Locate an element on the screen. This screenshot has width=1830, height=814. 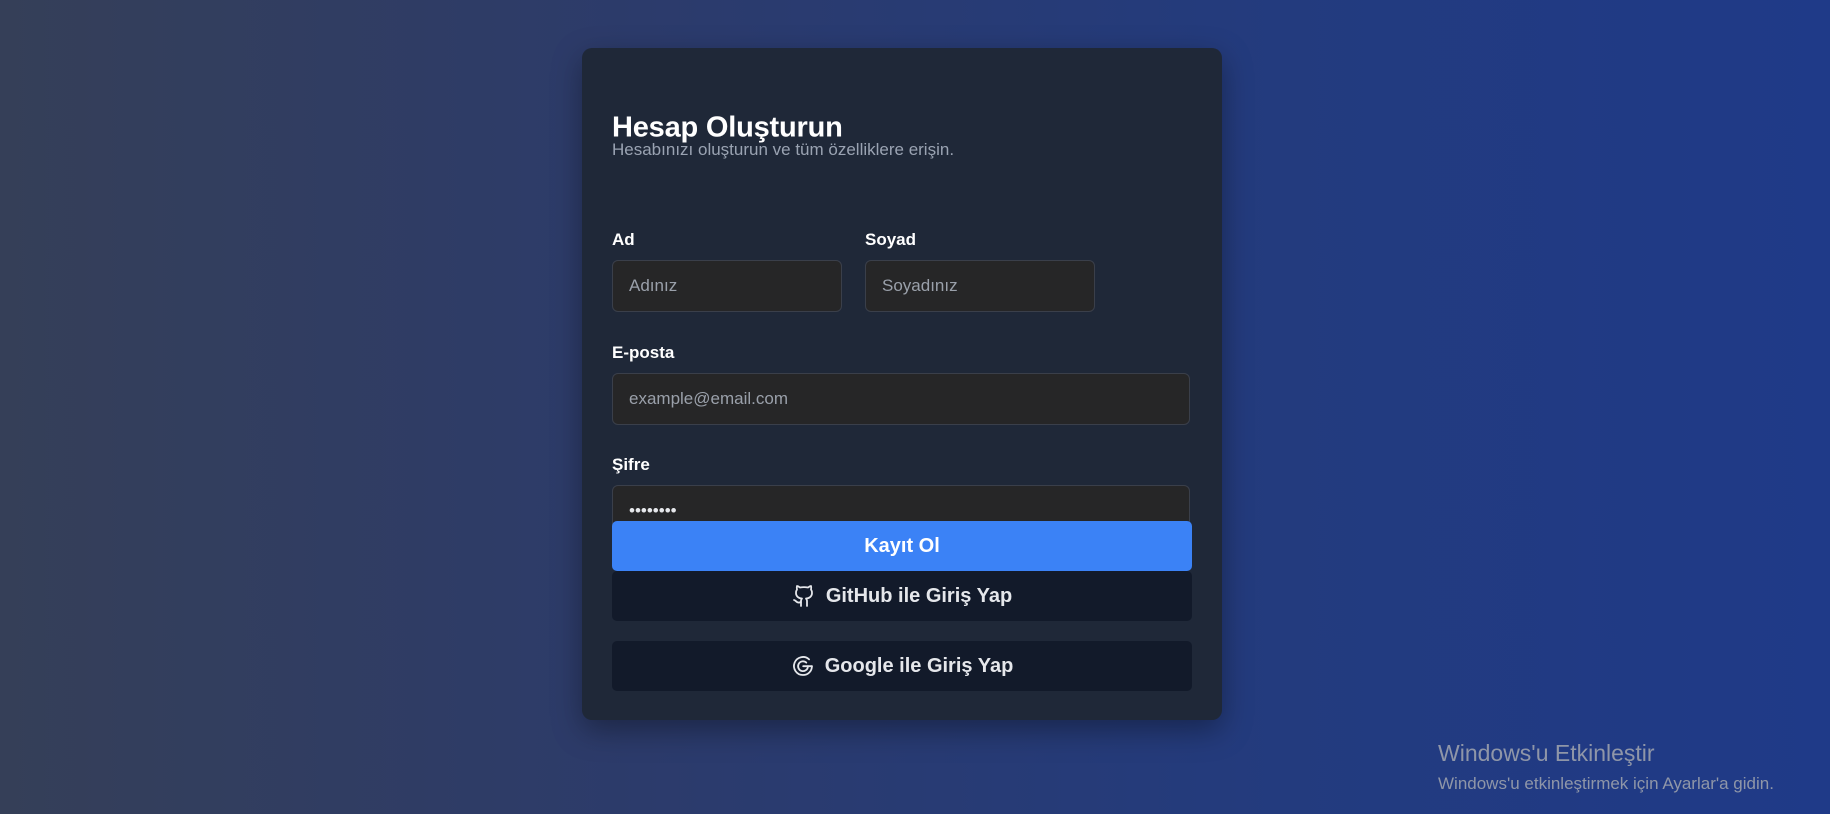
last-name-input is located at coordinates (980, 286).